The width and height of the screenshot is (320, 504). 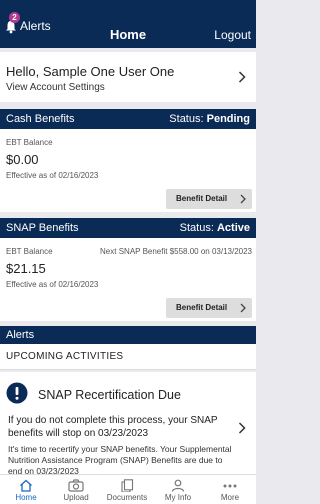 What do you see at coordinates (230, 486) in the screenshot?
I see `more-dots-icon` at bounding box center [230, 486].